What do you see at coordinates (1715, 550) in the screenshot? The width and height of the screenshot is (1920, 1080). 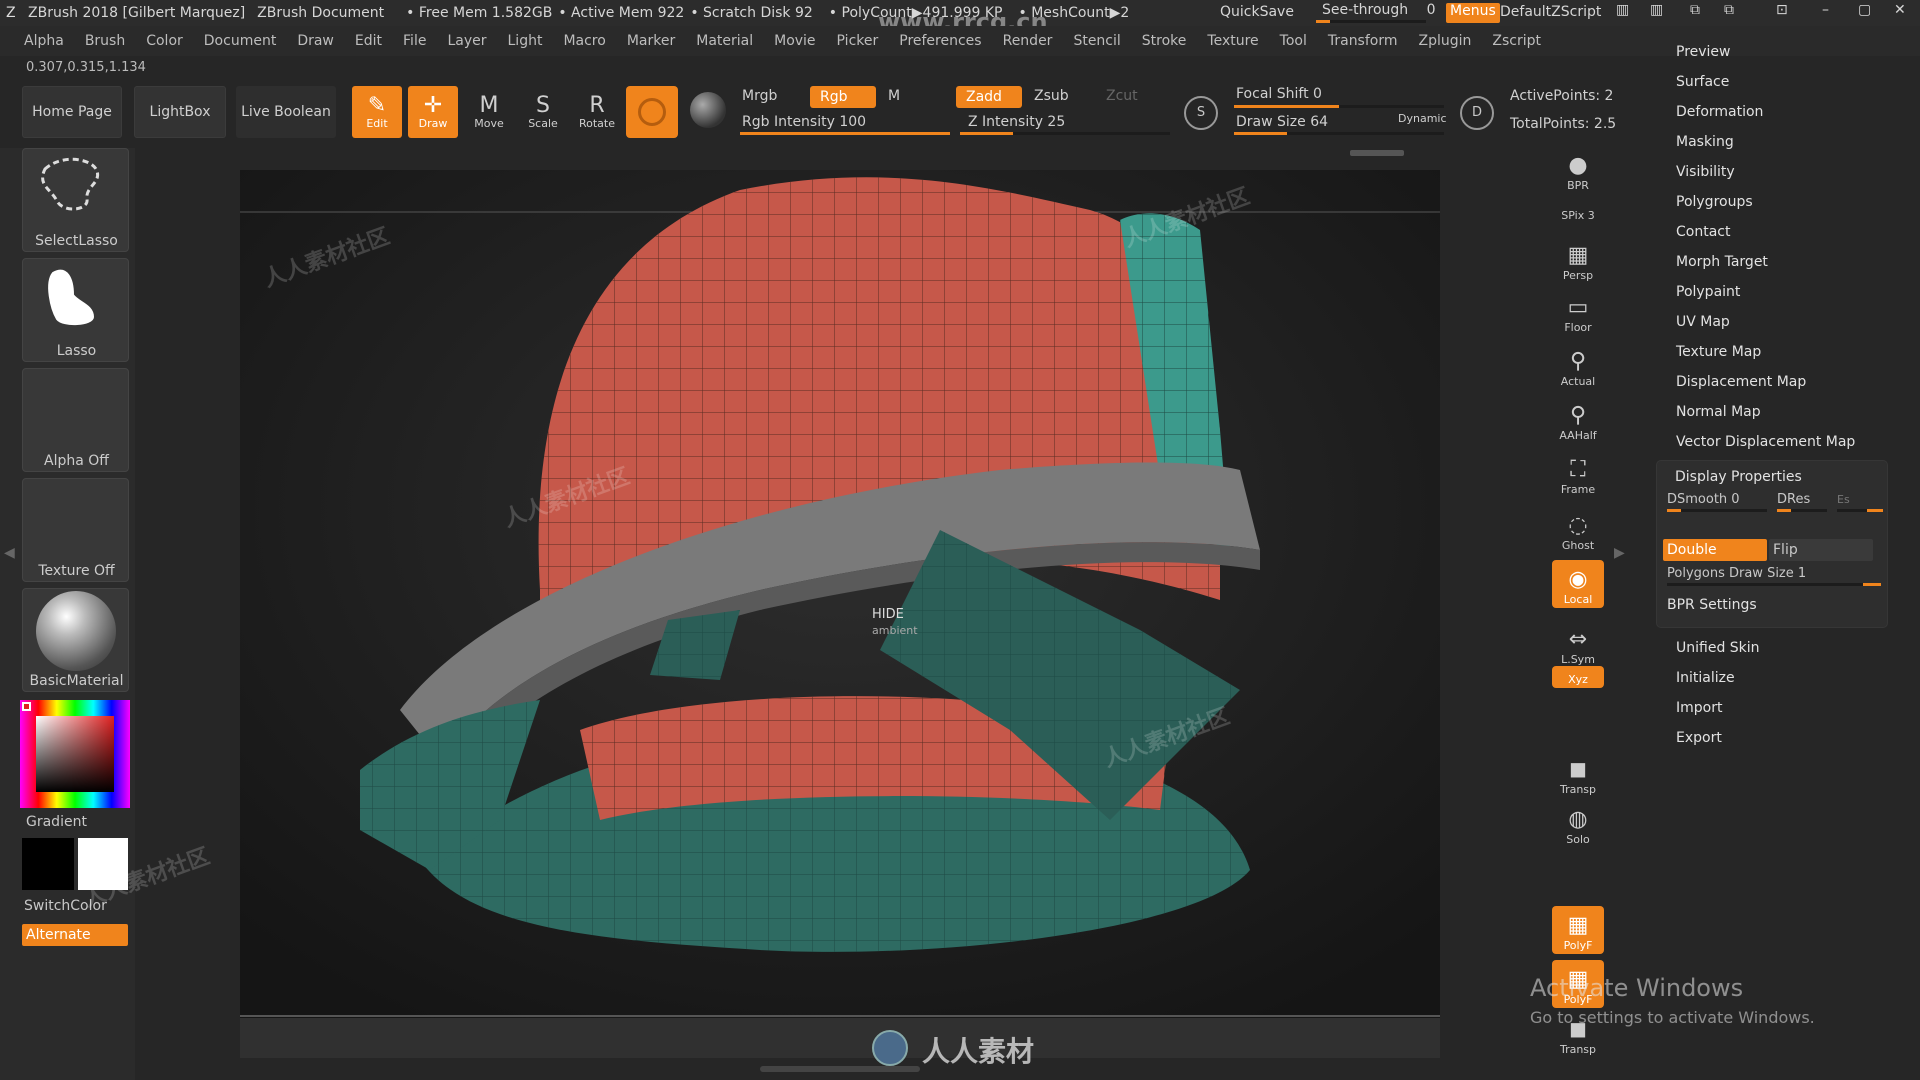 I see `double-toggle: Double` at bounding box center [1715, 550].